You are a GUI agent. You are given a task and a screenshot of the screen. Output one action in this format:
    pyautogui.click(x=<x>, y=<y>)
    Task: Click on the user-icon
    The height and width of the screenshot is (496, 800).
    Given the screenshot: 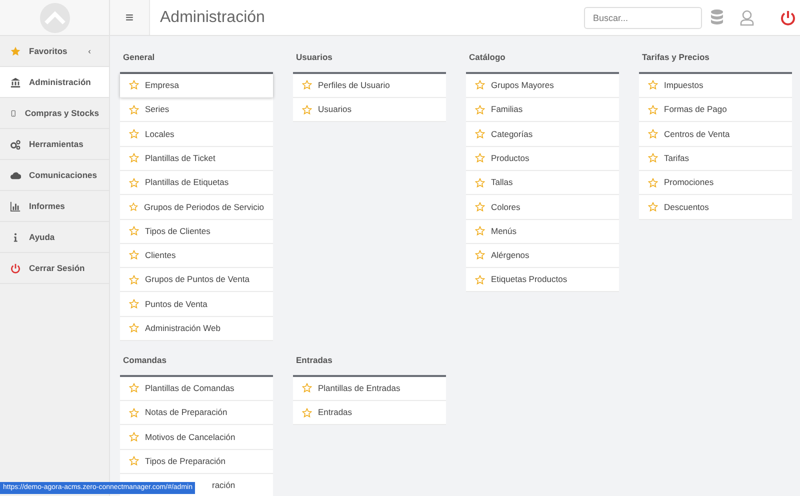 What is the action you would take?
    pyautogui.click(x=747, y=18)
    